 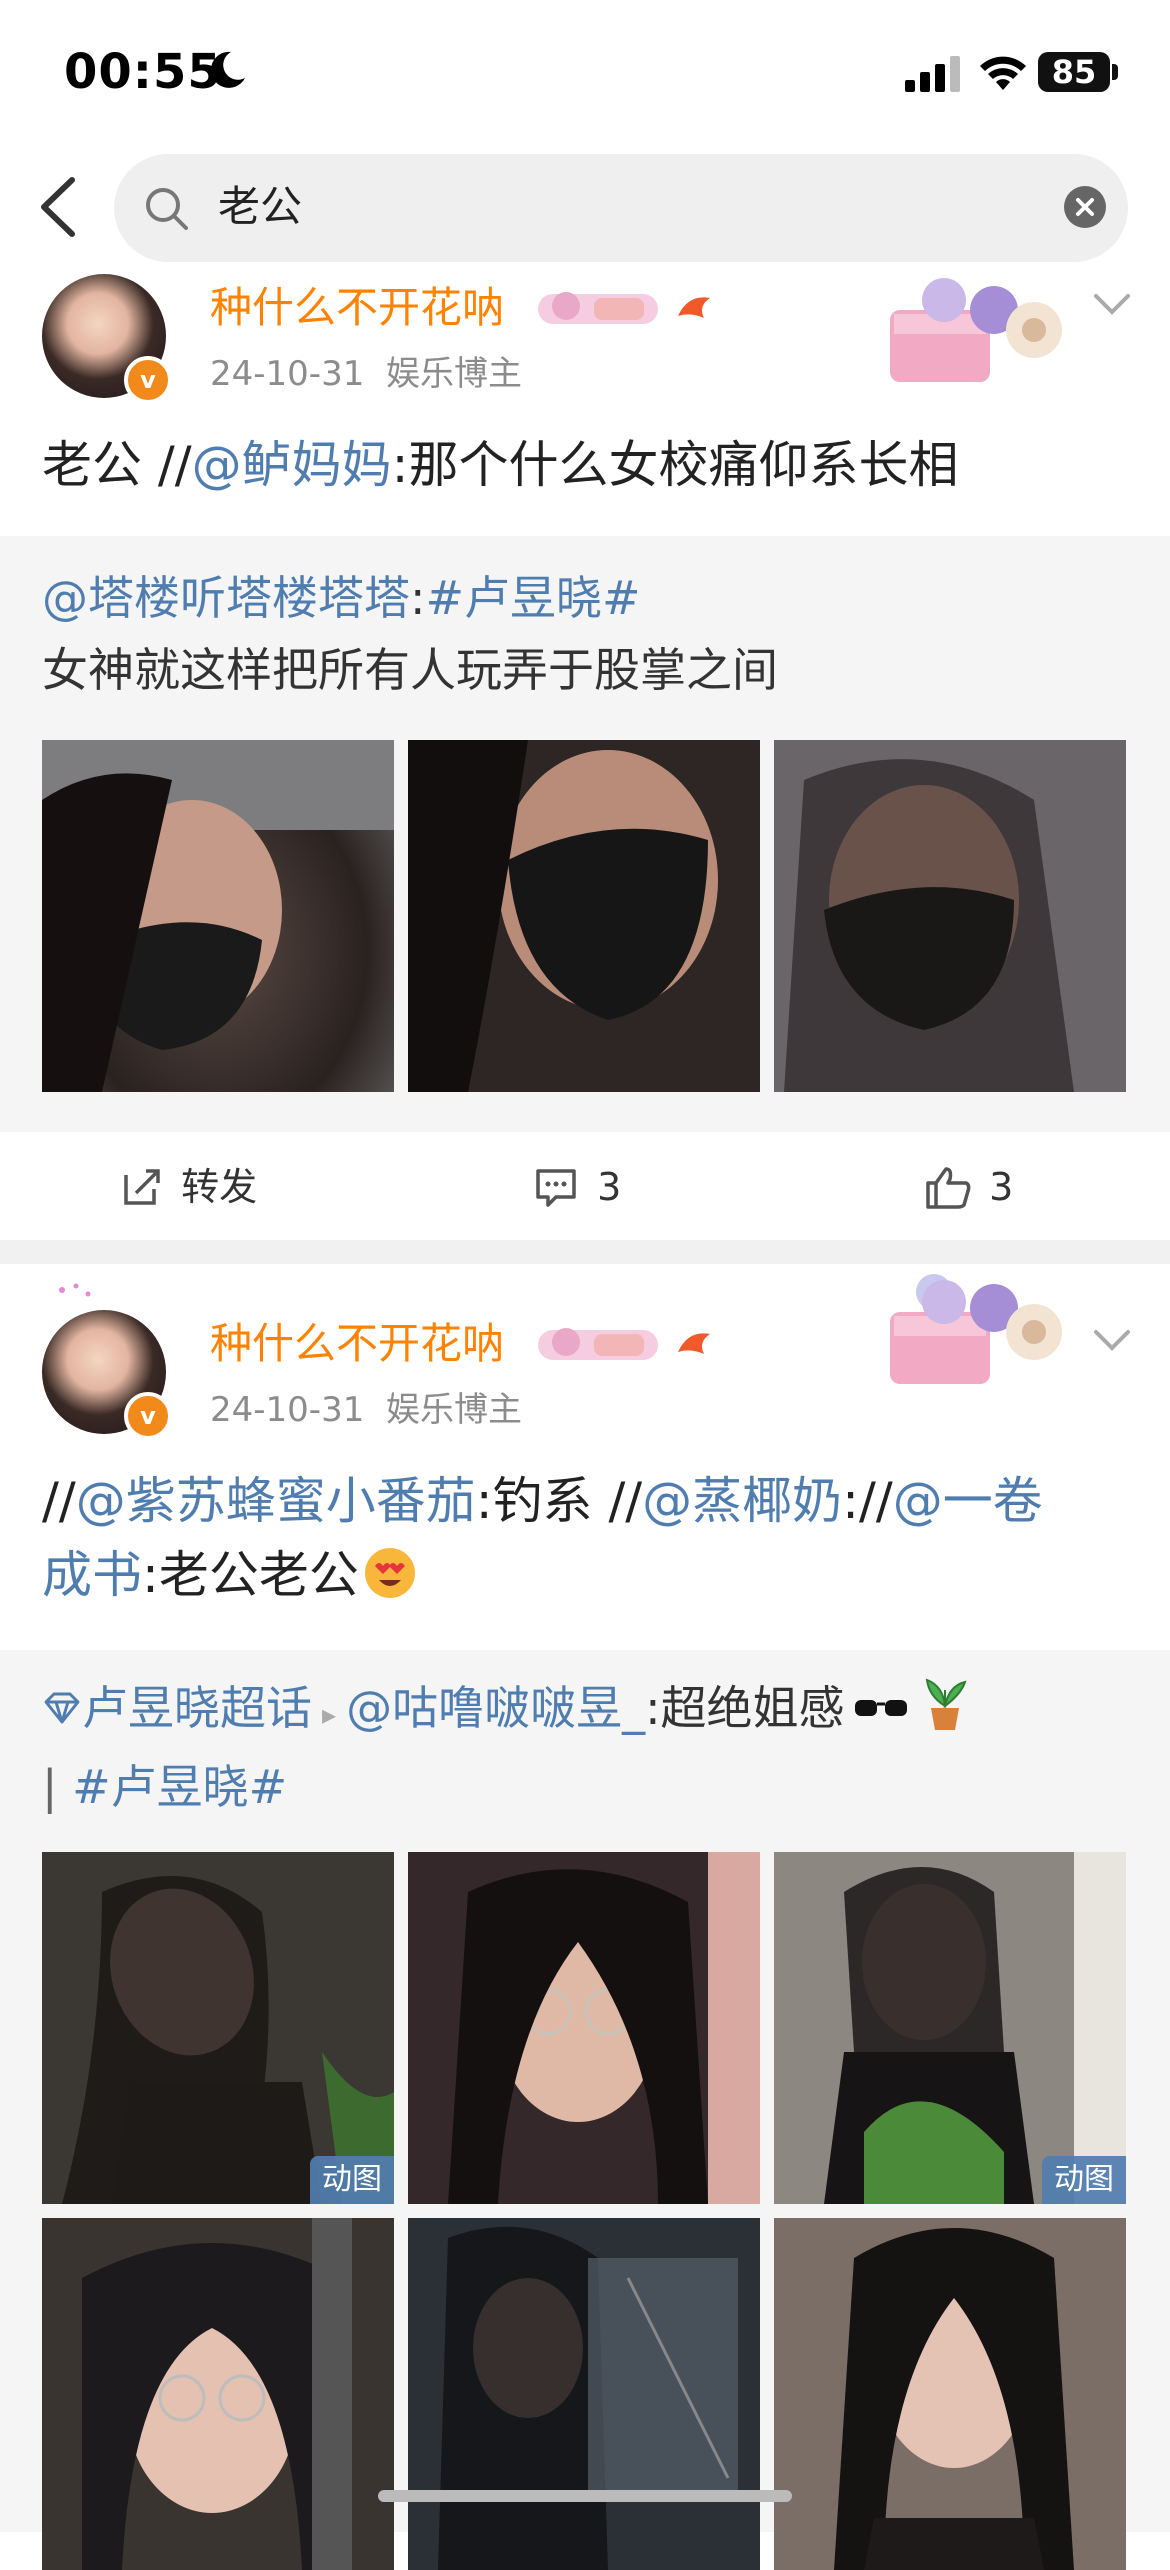 What do you see at coordinates (117, 465) in the screenshot?
I see `text-segment: 老公 //` at bounding box center [117, 465].